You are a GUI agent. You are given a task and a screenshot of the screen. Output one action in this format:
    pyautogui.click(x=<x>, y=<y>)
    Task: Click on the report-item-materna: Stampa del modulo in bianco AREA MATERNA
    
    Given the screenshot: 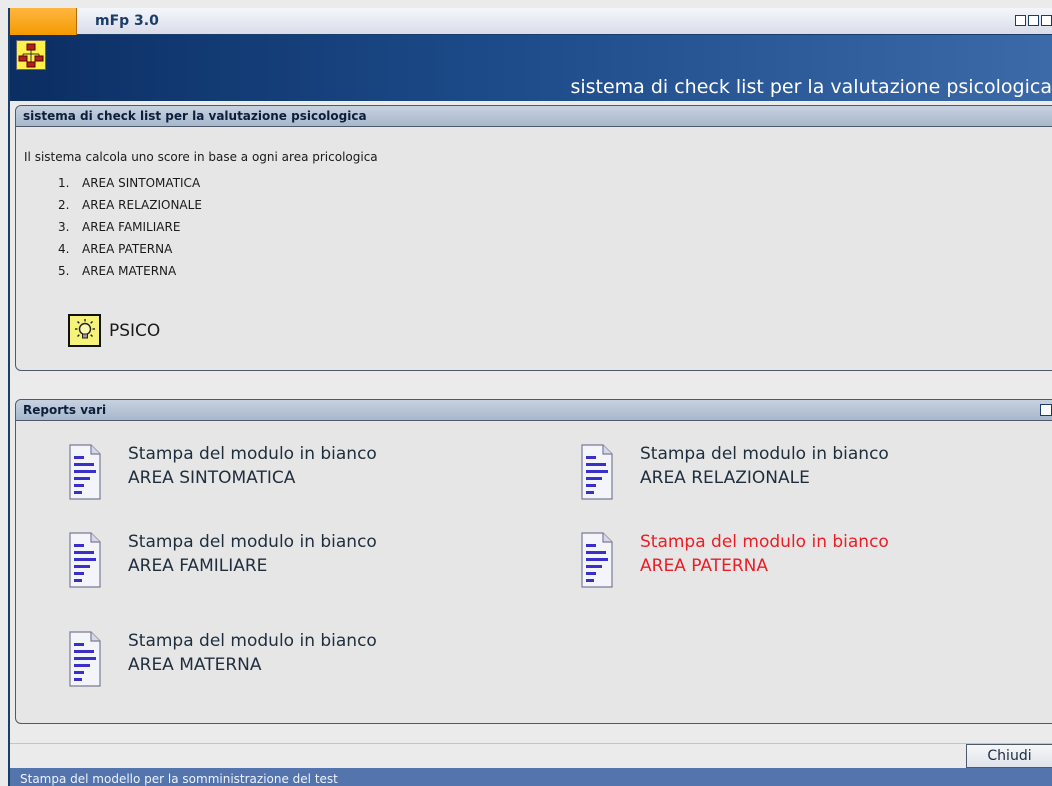 What is the action you would take?
    pyautogui.click(x=223, y=658)
    